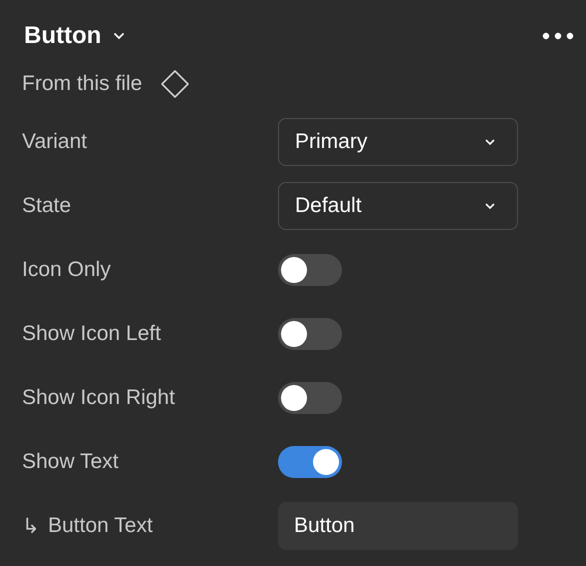 The width and height of the screenshot is (586, 566). What do you see at coordinates (398, 142) in the screenshot?
I see `select-dropdown: Primary` at bounding box center [398, 142].